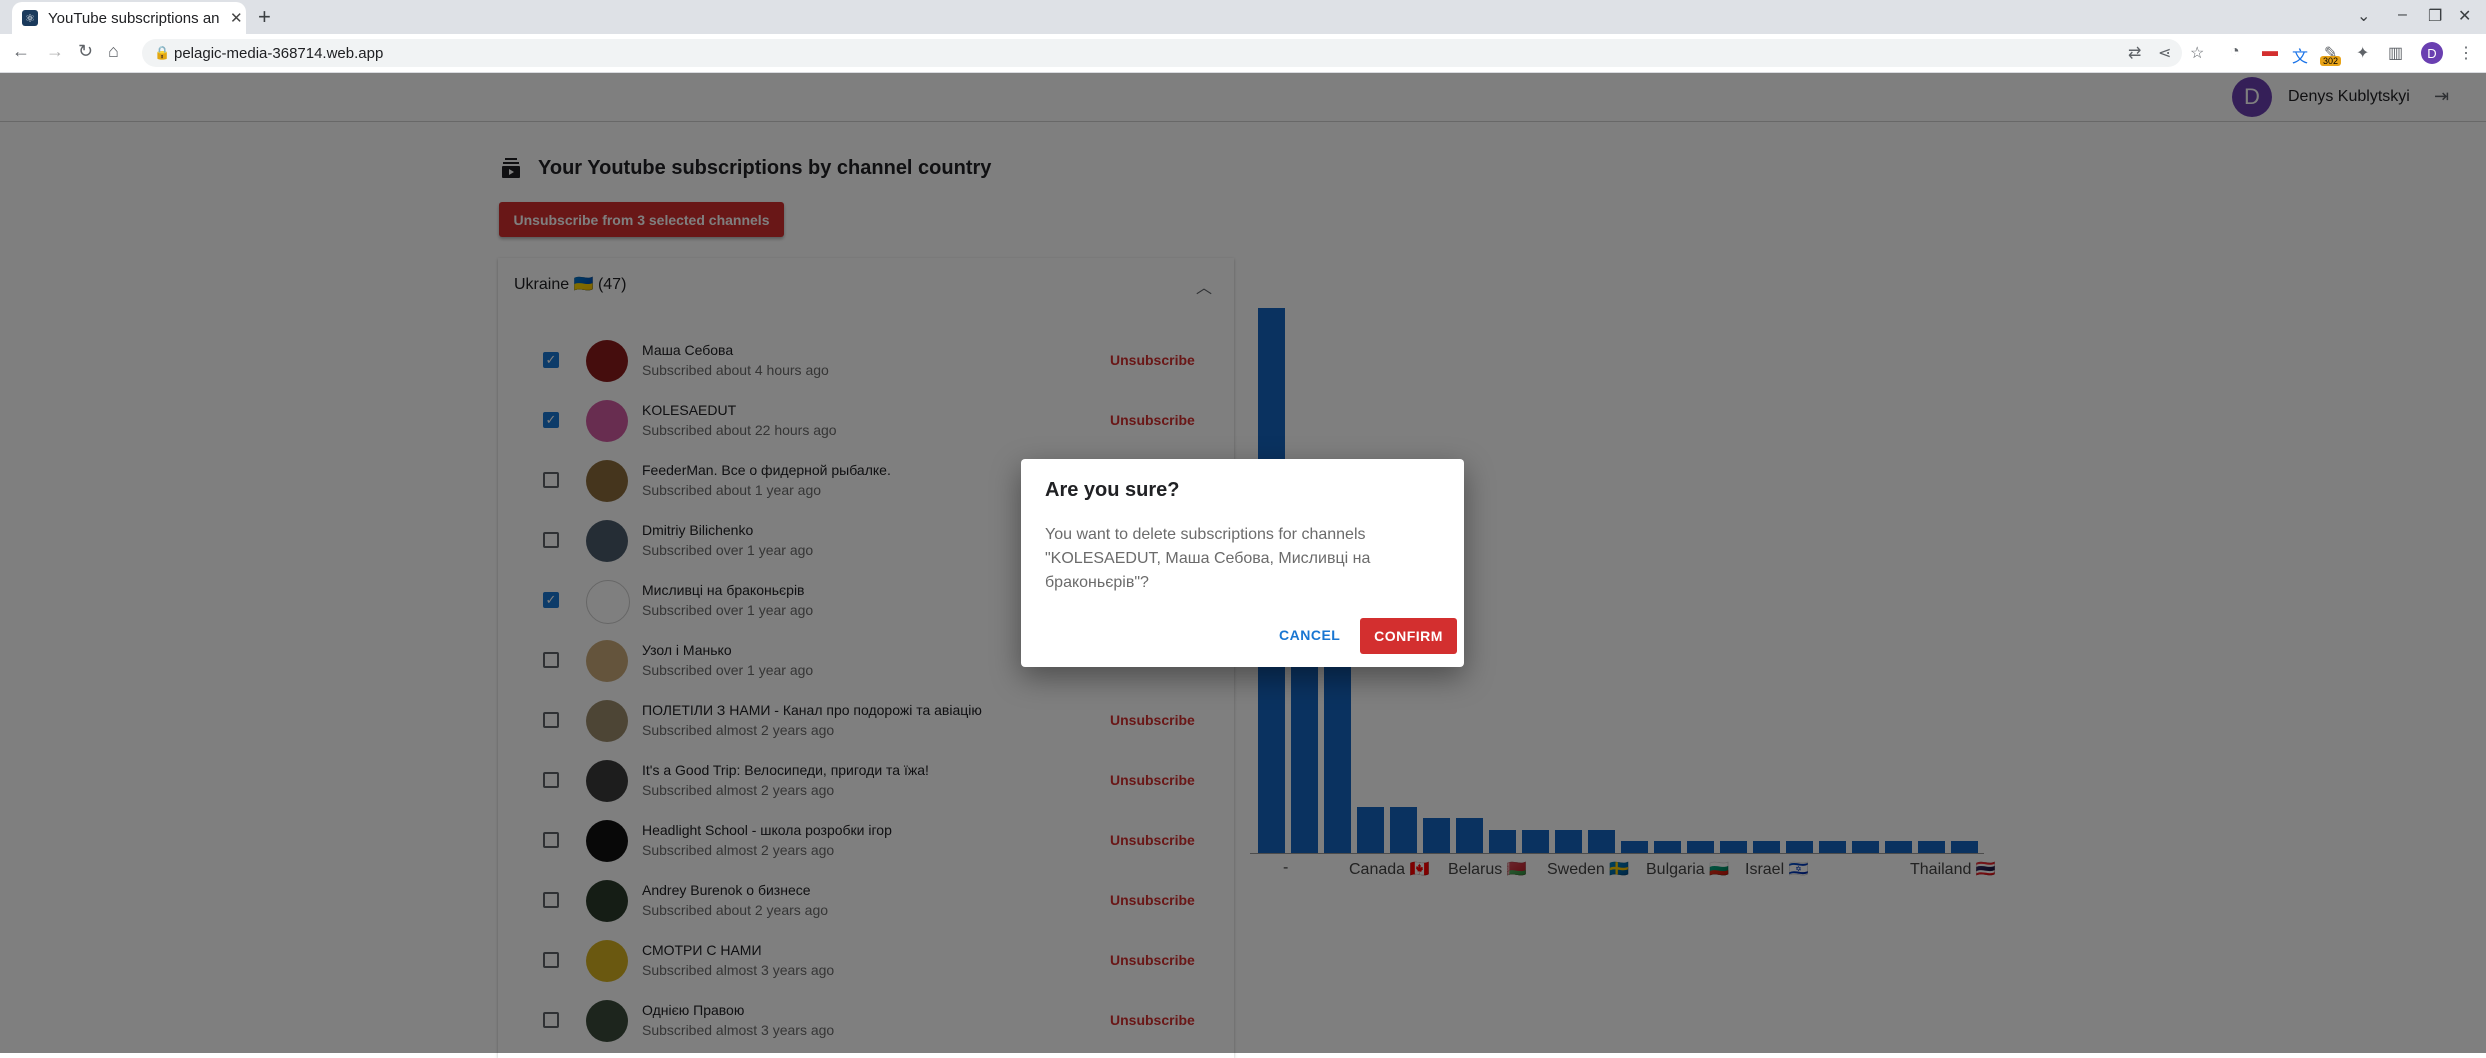 The width and height of the screenshot is (2486, 1058). I want to click on dialog-title: Are you sure?, so click(1112, 490).